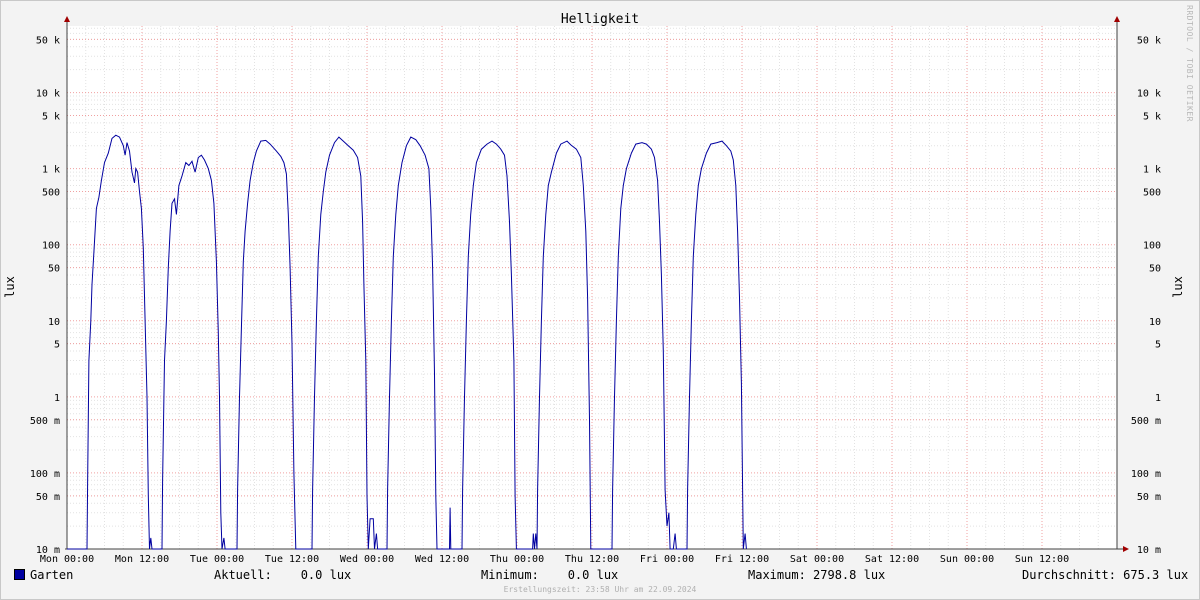 Image resolution: width=1200 pixels, height=600 pixels. I want to click on y-tick-label-left: 5, so click(57, 345).